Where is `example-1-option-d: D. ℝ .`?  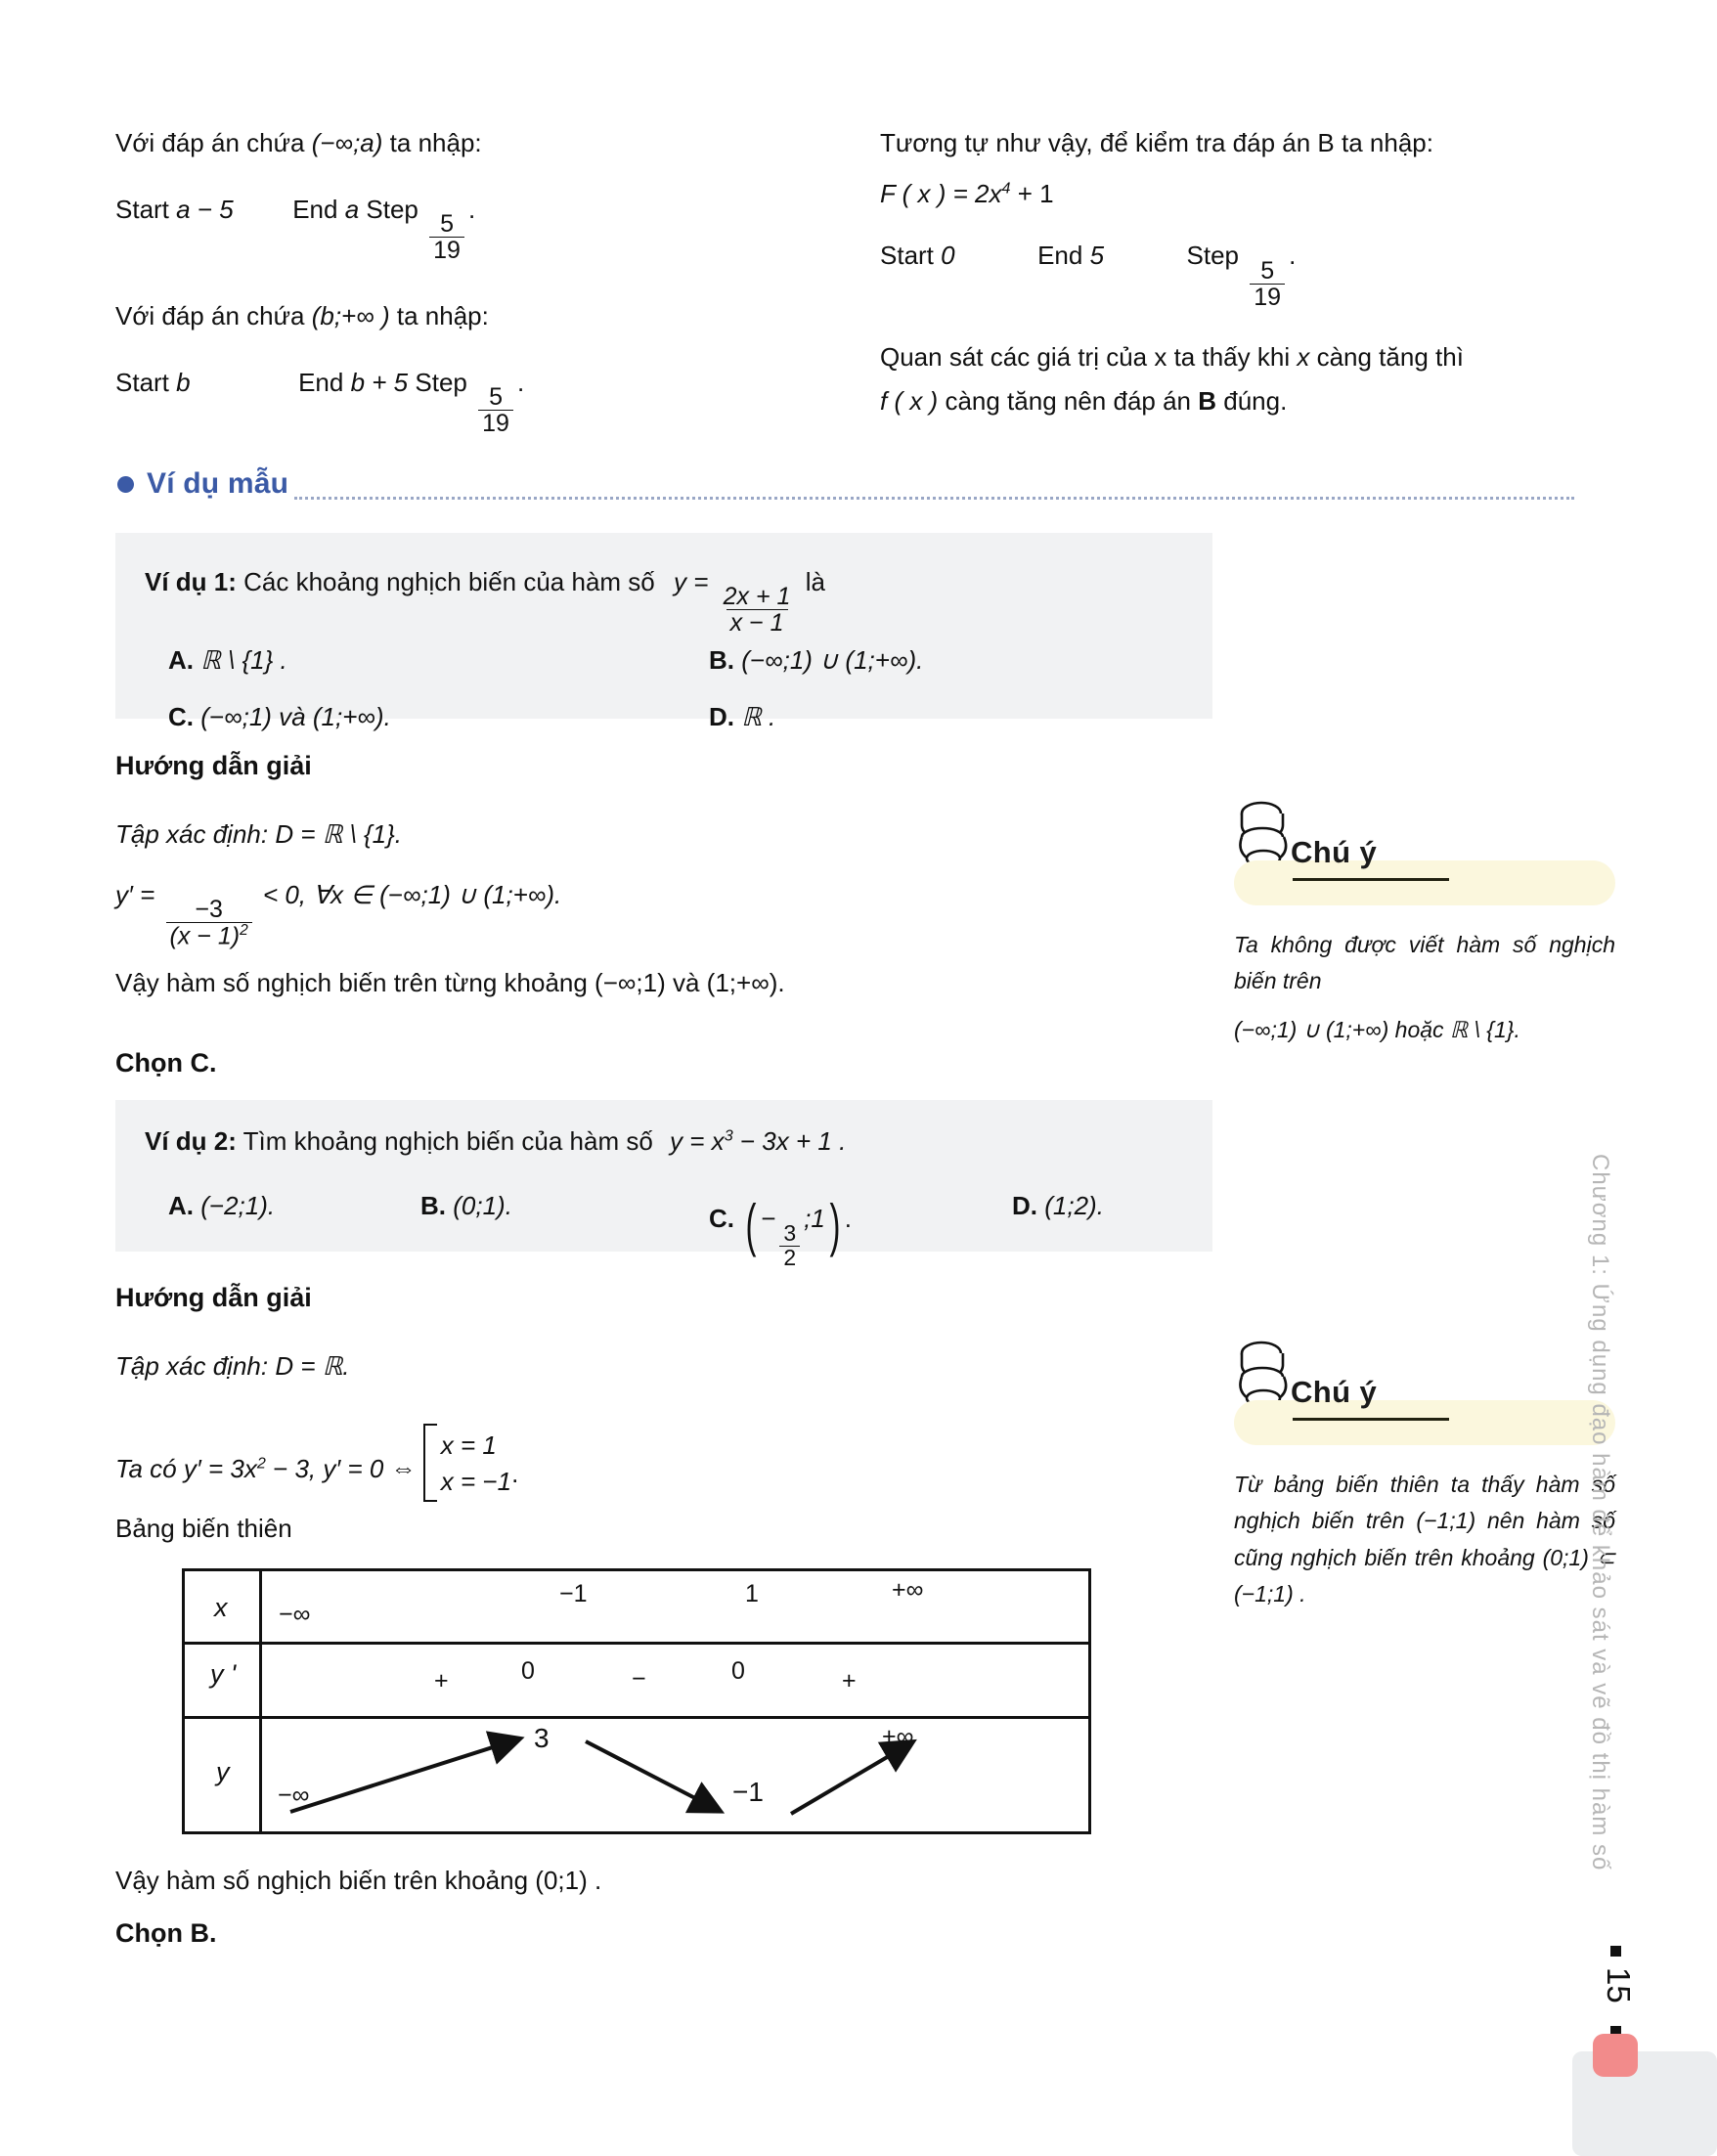
example-1-option-d: D. ℝ . is located at coordinates (742, 717).